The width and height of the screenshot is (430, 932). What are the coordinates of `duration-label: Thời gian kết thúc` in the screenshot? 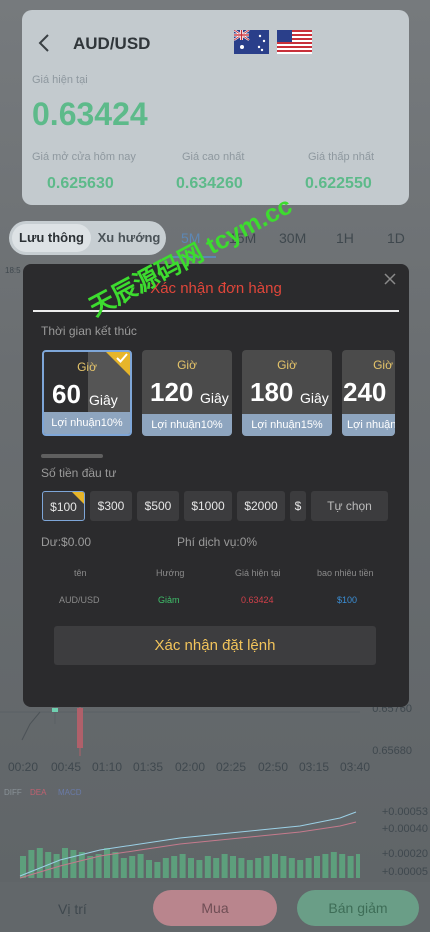 It's located at (89, 331).